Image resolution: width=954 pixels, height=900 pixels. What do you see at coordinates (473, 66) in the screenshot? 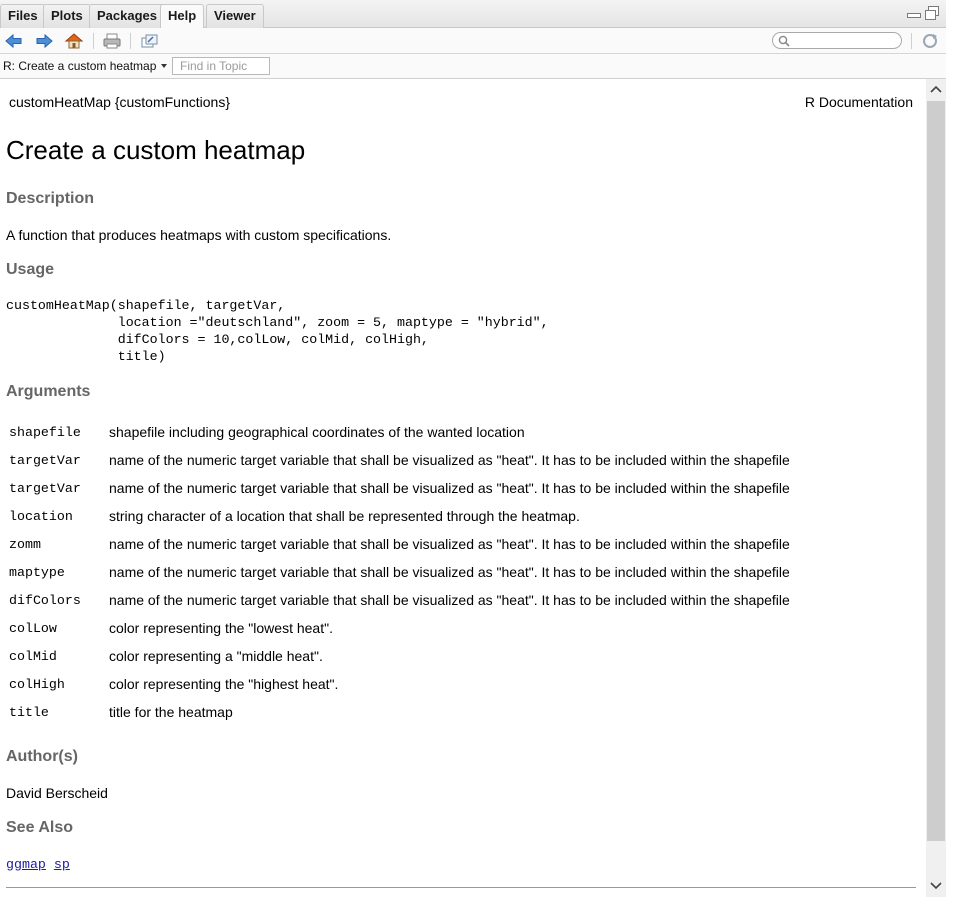
I see `topic-bar: R: Create a custom heatmap` at bounding box center [473, 66].